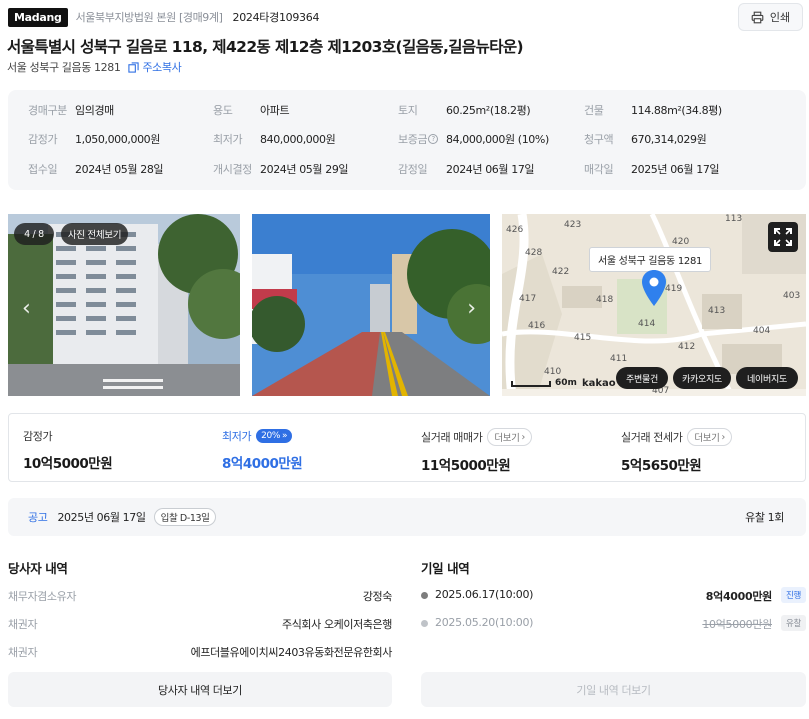 The height and width of the screenshot is (719, 809). I want to click on dates-more-button: 기일 내역 더보기, so click(613, 689).